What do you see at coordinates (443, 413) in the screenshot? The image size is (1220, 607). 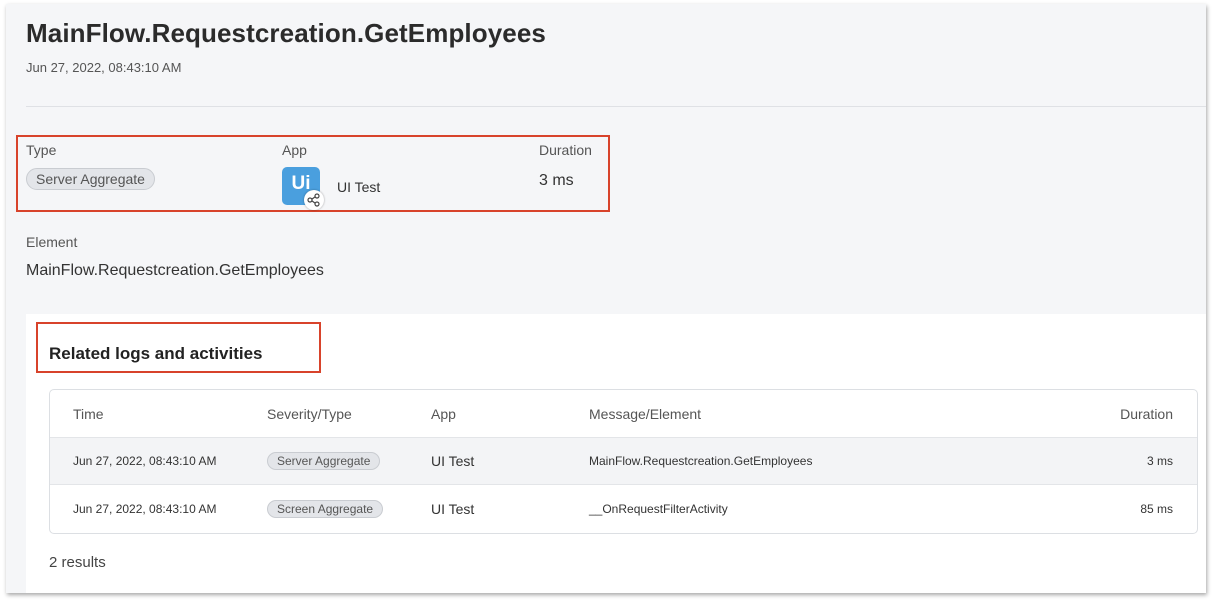 I see `column-header-app: App` at bounding box center [443, 413].